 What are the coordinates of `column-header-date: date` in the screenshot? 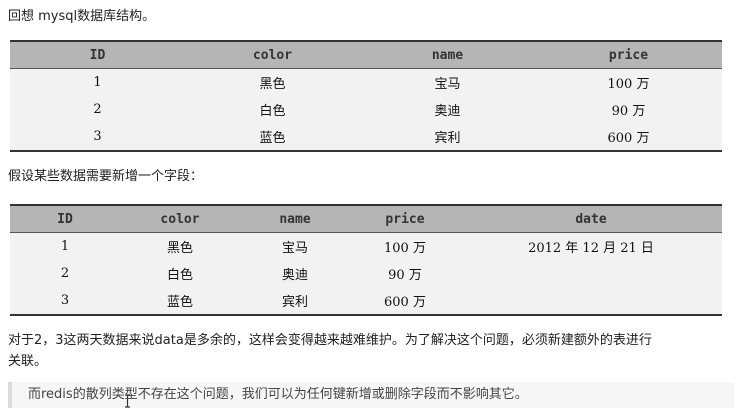 It's located at (591, 219).